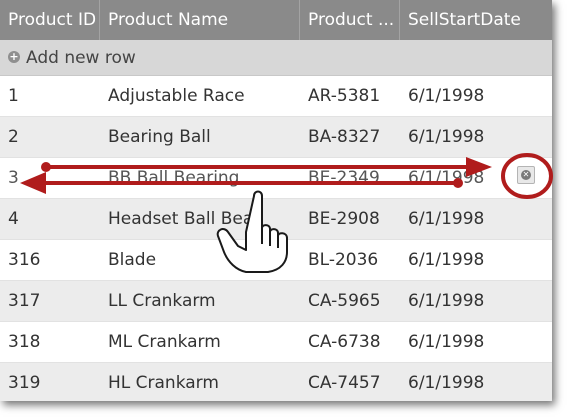 The image size is (568, 419). Describe the element at coordinates (181, 219) in the screenshot. I see `product-name-cell: Headset Ball Bea` at that location.